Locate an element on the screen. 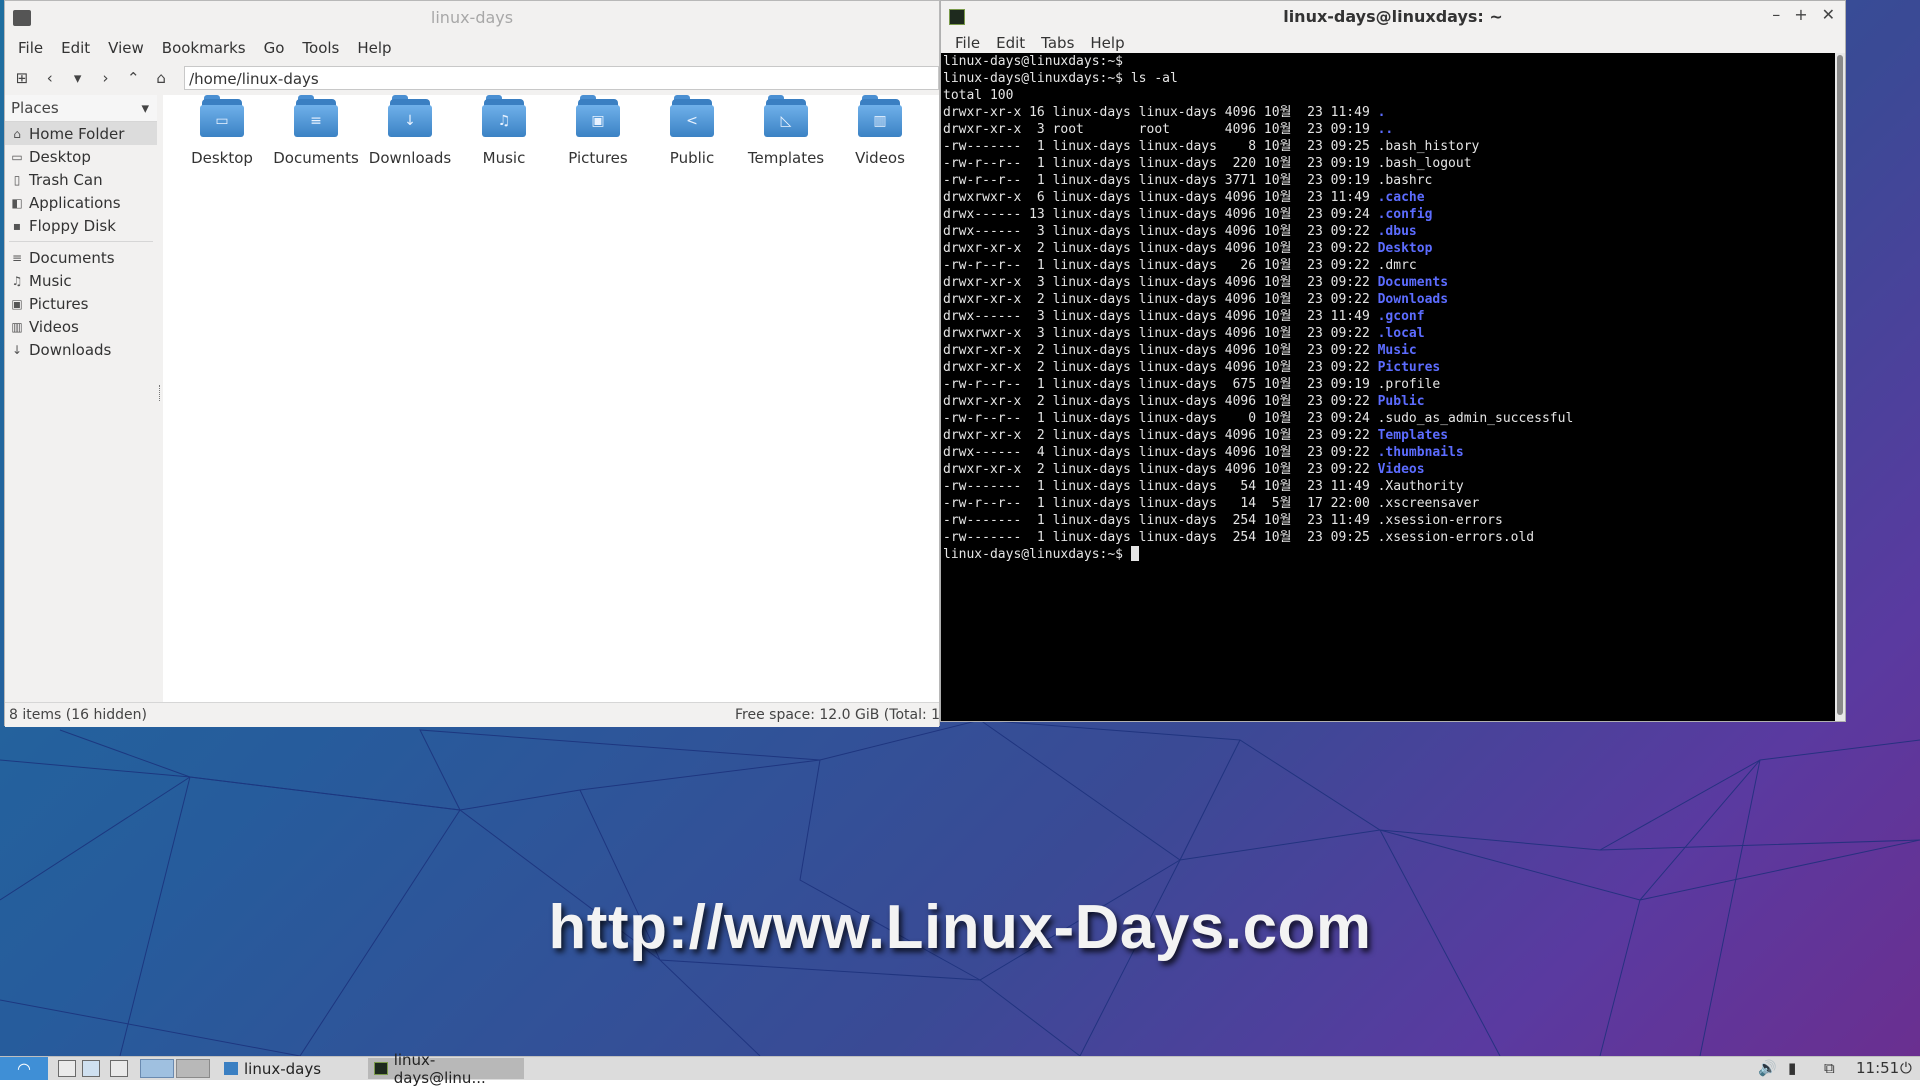  location-bar: /home/linux-days is located at coordinates (561, 78).